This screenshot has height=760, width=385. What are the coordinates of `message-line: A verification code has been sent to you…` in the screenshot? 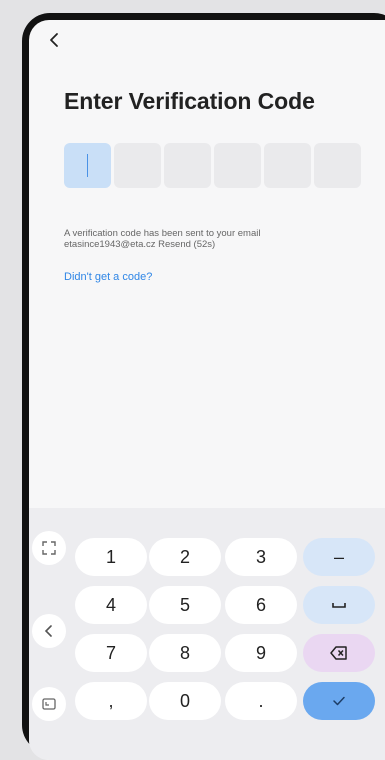 It's located at (162, 233).